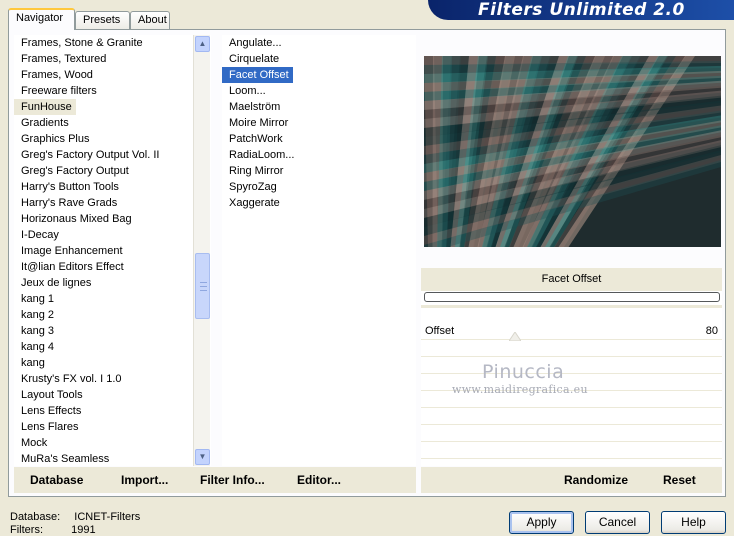 Image resolution: width=734 pixels, height=536 pixels. I want to click on category-list-item: Frames, Textured, so click(60, 59).